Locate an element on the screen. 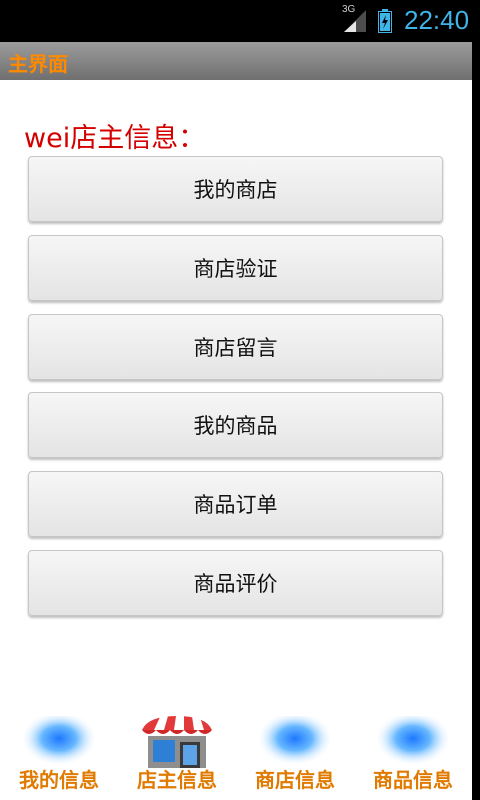  product-orders-button: 商品订单 is located at coordinates (235, 504).